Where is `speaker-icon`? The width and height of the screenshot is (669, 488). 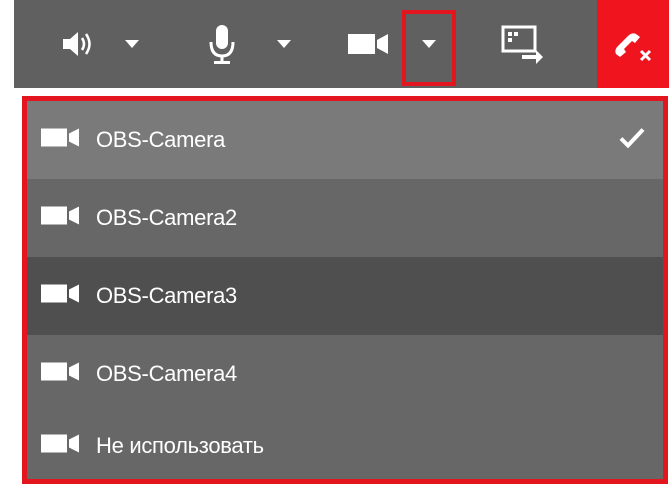 speaker-icon is located at coordinates (77, 44).